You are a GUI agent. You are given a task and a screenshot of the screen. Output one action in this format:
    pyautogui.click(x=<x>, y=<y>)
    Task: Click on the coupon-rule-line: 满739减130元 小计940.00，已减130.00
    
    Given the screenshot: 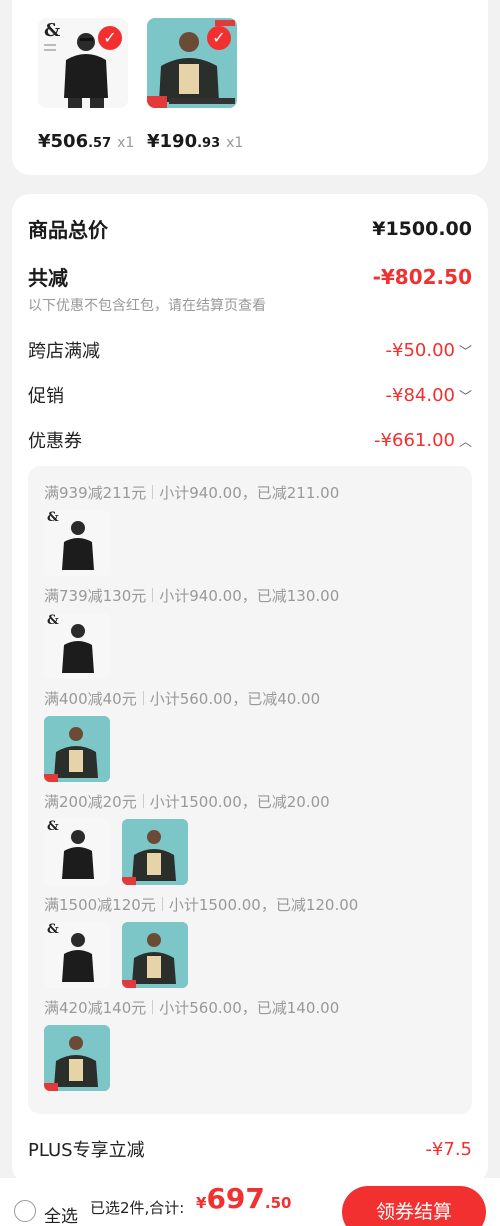 What is the action you would take?
    pyautogui.click(x=192, y=596)
    